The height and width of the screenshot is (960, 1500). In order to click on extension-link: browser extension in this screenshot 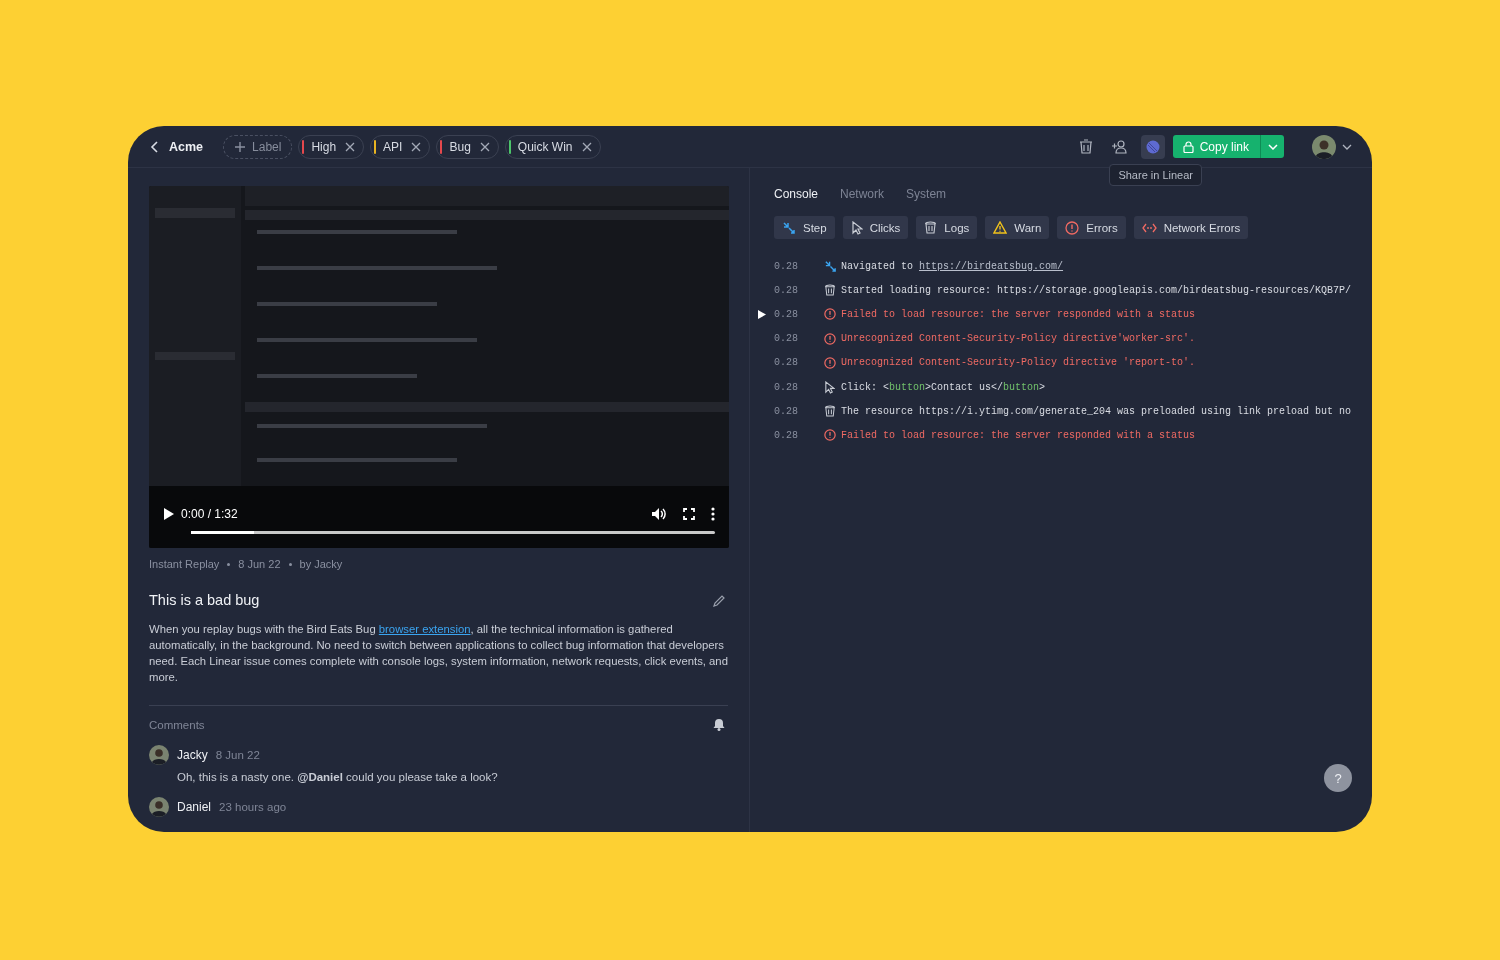, I will do `click(424, 629)`.